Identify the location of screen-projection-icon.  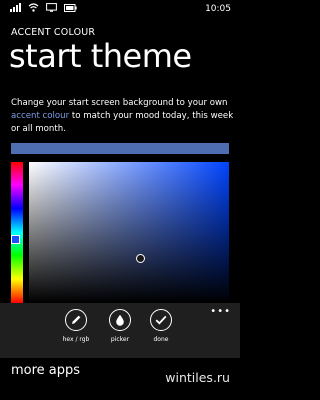
(51, 7).